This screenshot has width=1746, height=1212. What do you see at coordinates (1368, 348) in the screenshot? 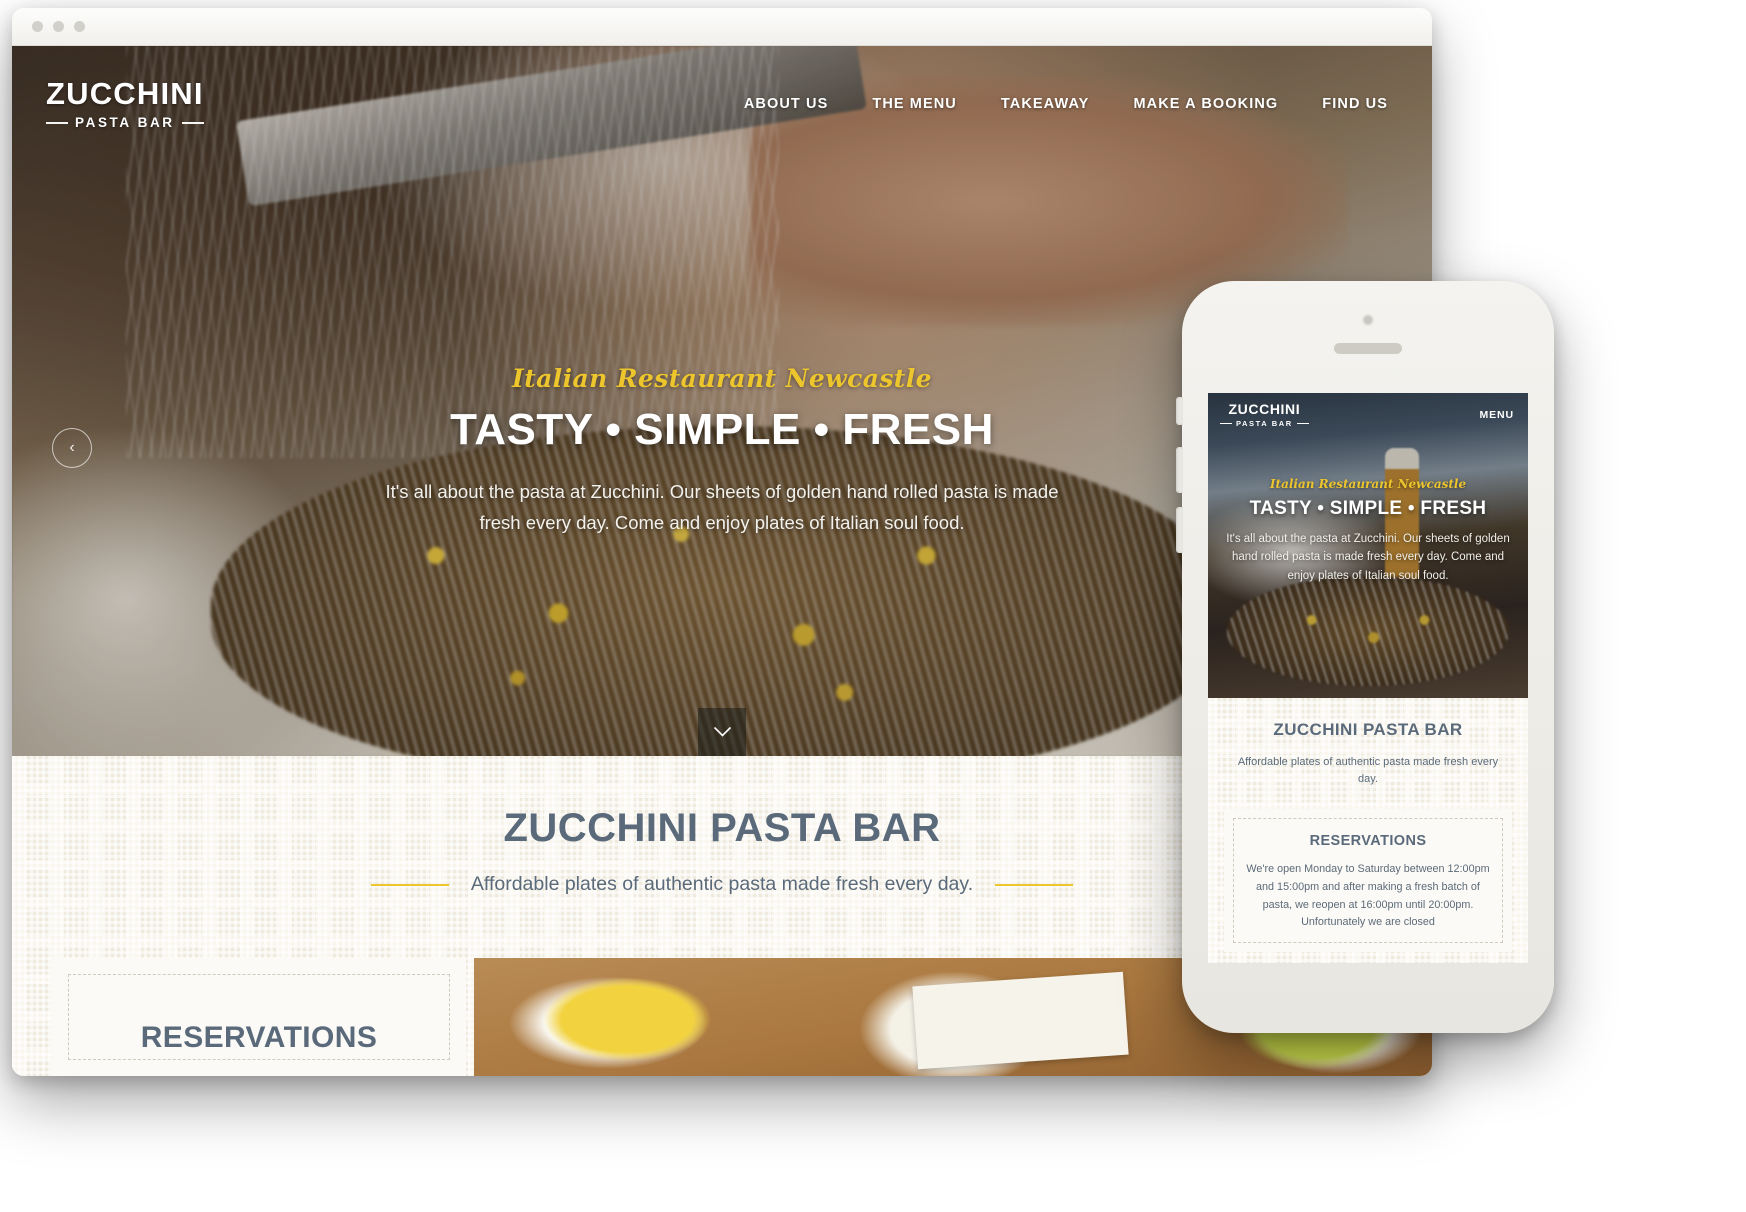
I see `phone-speaker-grille` at bounding box center [1368, 348].